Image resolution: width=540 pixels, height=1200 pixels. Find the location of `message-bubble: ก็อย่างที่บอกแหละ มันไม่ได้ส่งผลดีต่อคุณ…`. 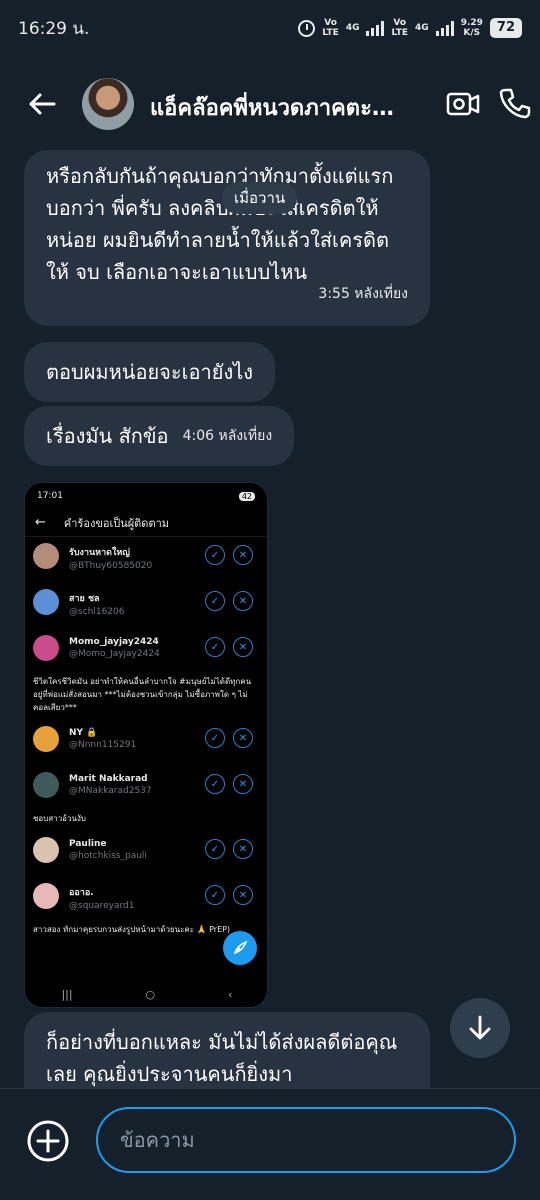

message-bubble: ก็อย่างที่บอกแหละ มันไม่ได้ส่งผลดีต่อคุณ… is located at coordinates (227, 1050).